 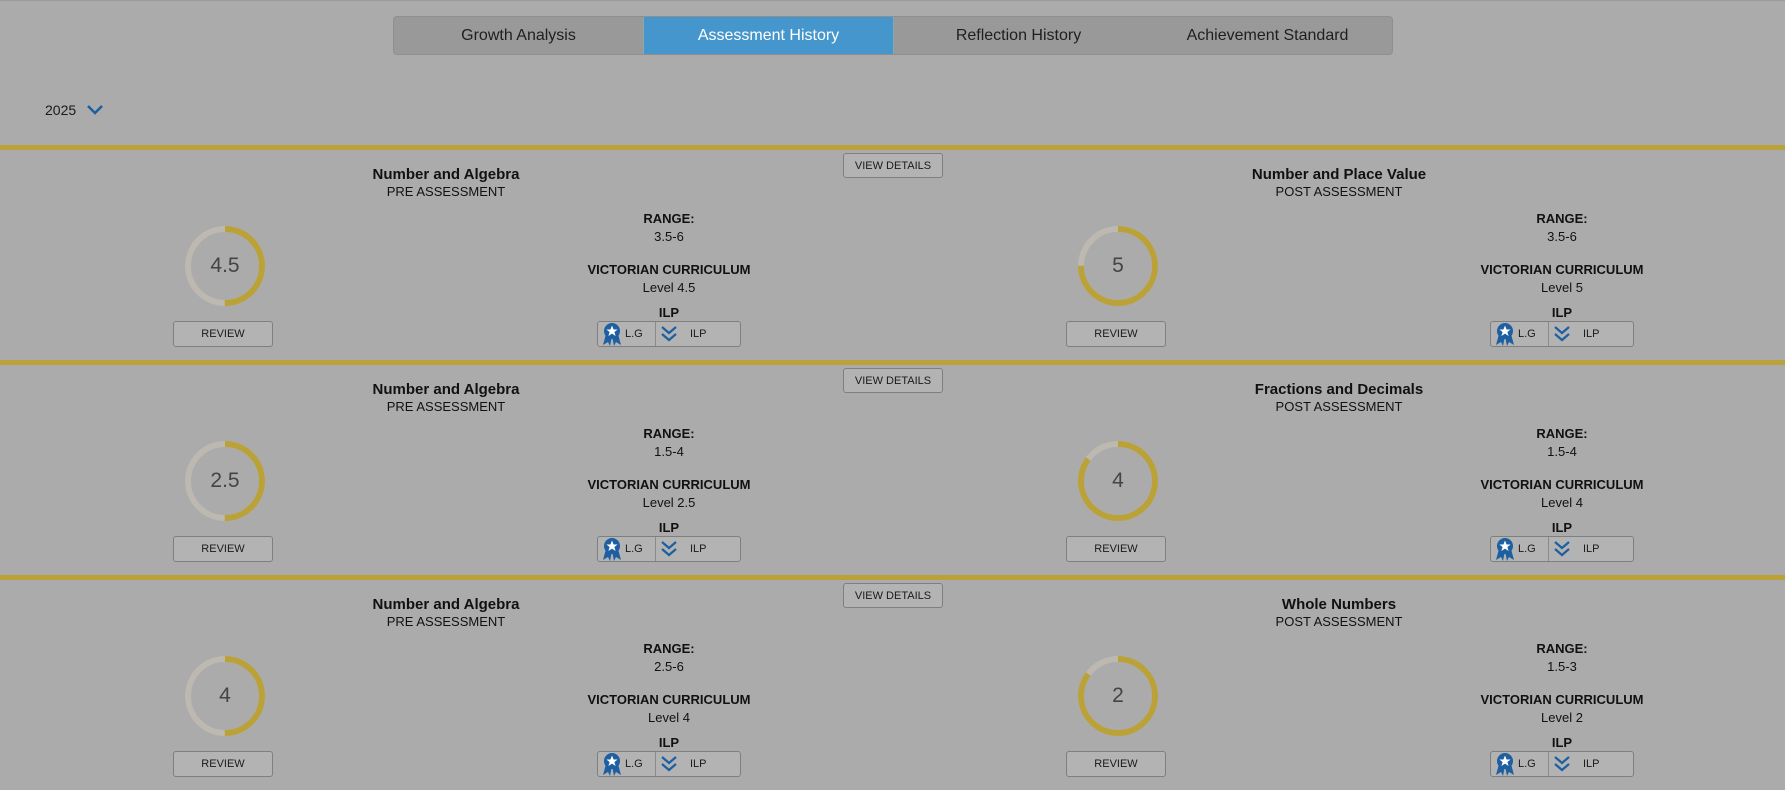 What do you see at coordinates (1562, 236) in the screenshot?
I see `range-value: 3.5-6` at bounding box center [1562, 236].